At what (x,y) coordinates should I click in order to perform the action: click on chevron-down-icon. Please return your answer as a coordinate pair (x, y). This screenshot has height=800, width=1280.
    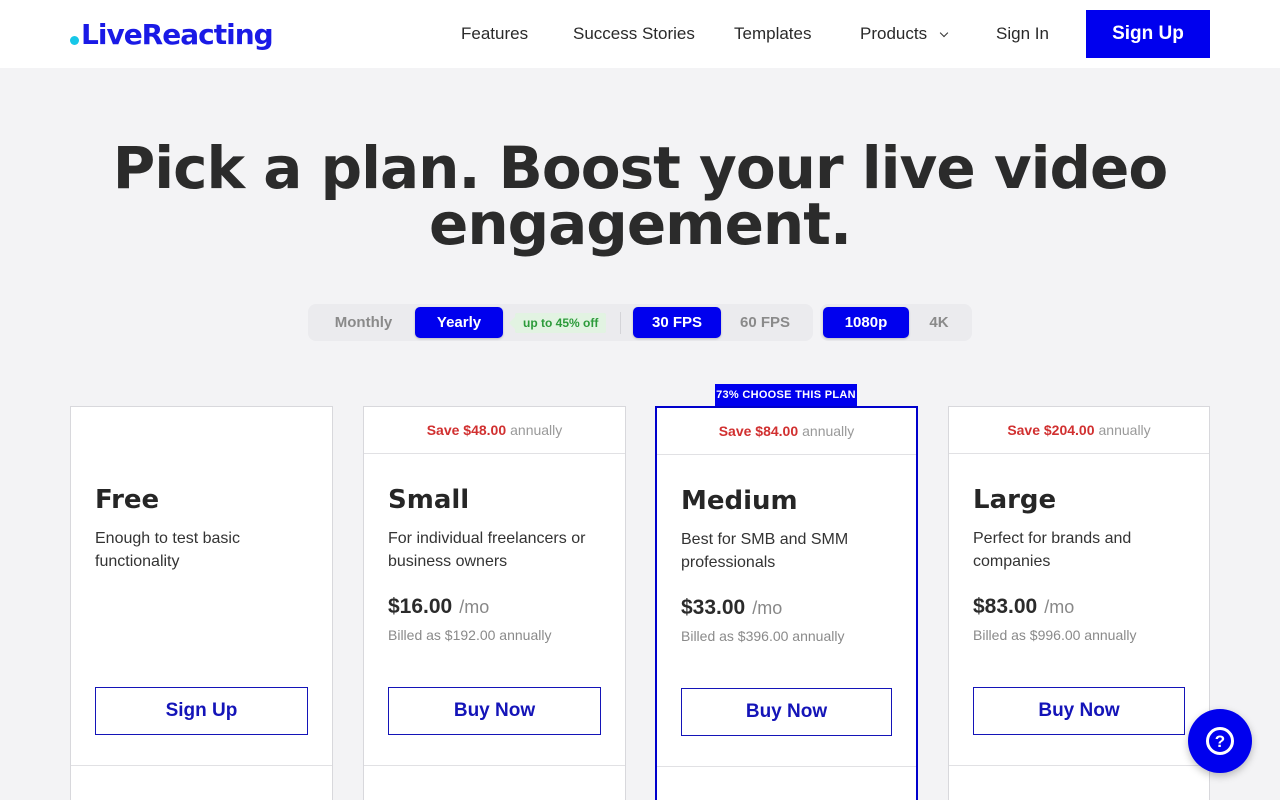
    Looking at the image, I should click on (944, 33).